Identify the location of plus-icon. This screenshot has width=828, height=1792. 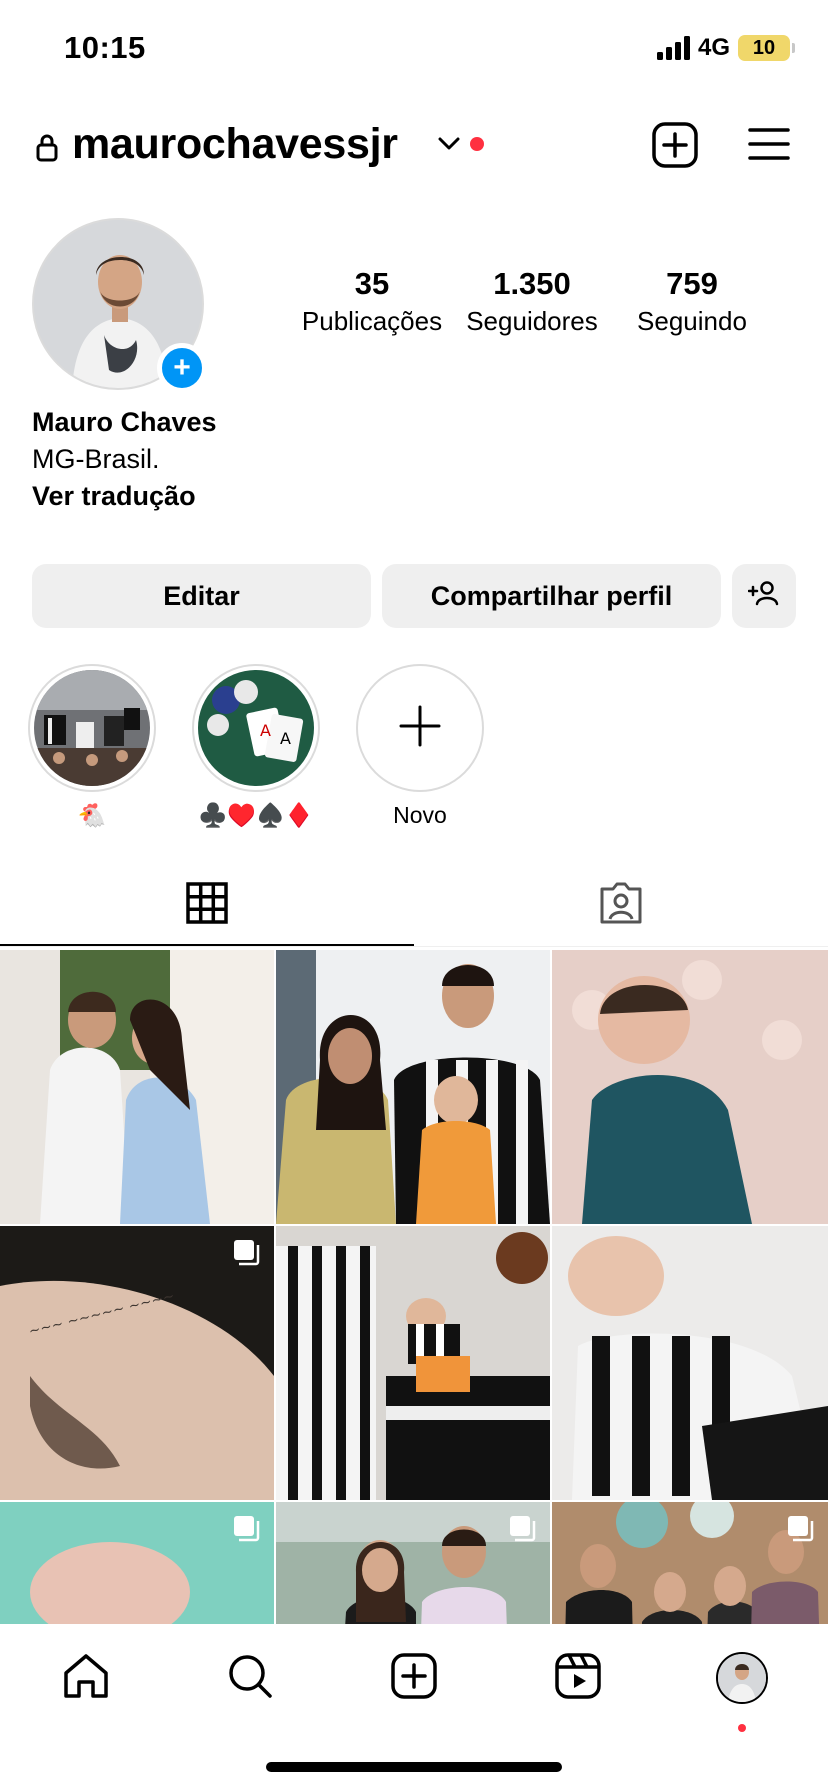
(420, 728).